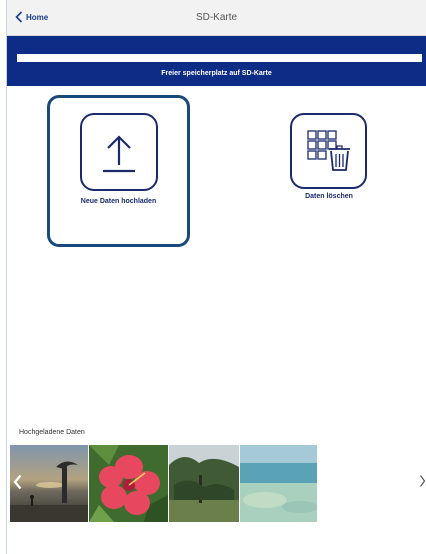  I want to click on page-title: SD-Karte, so click(216, 17).